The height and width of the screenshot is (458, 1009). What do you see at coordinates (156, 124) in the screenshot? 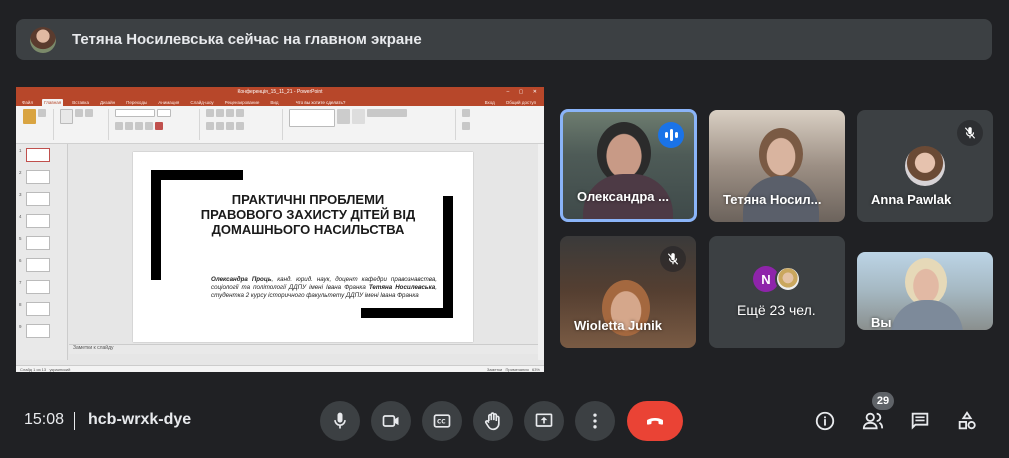
I see `ribbon-group-font` at bounding box center [156, 124].